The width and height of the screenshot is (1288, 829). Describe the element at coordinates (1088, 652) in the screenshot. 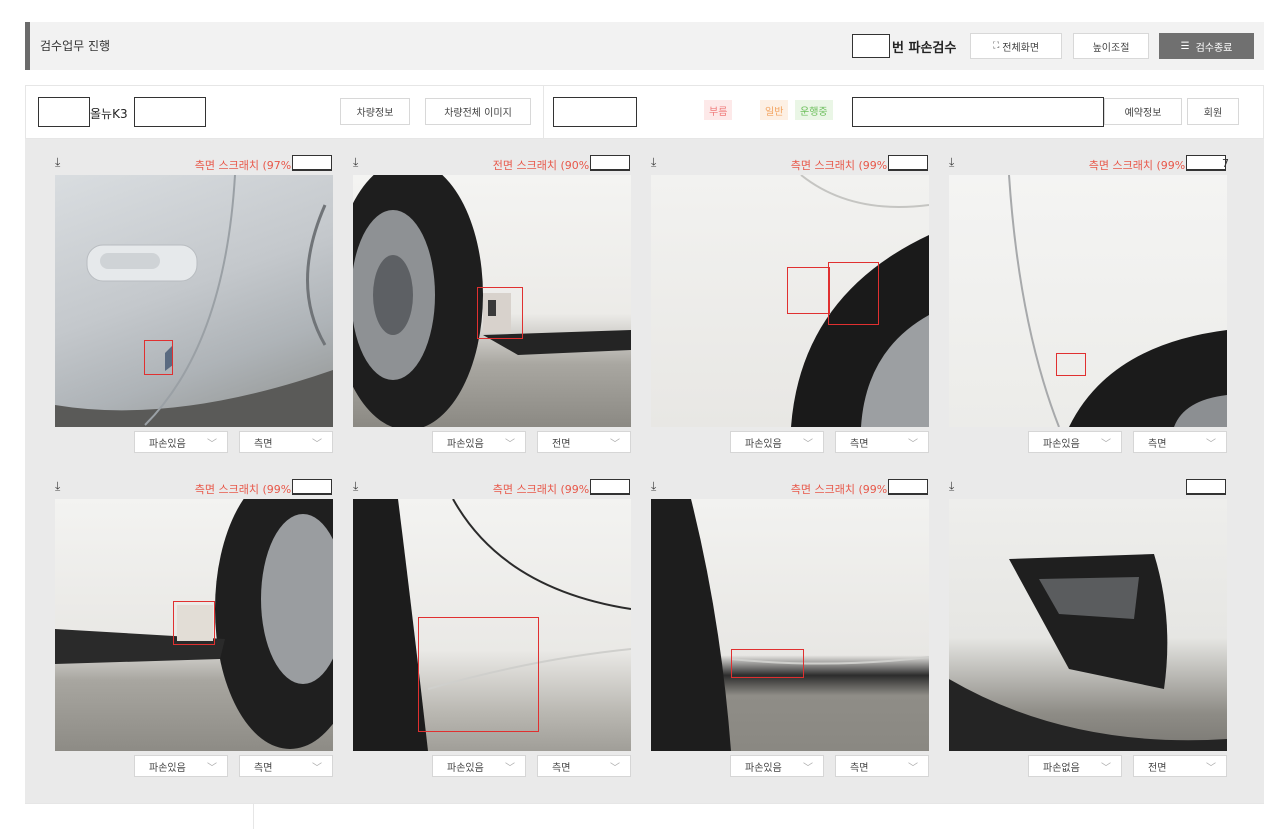

I see `front-bumper-illustration` at that location.